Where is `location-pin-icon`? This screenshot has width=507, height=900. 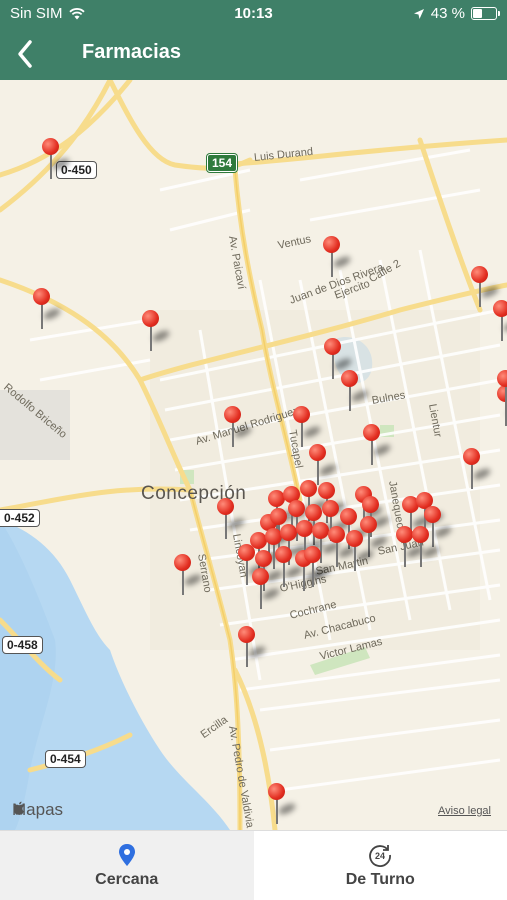 location-pin-icon is located at coordinates (126, 854).